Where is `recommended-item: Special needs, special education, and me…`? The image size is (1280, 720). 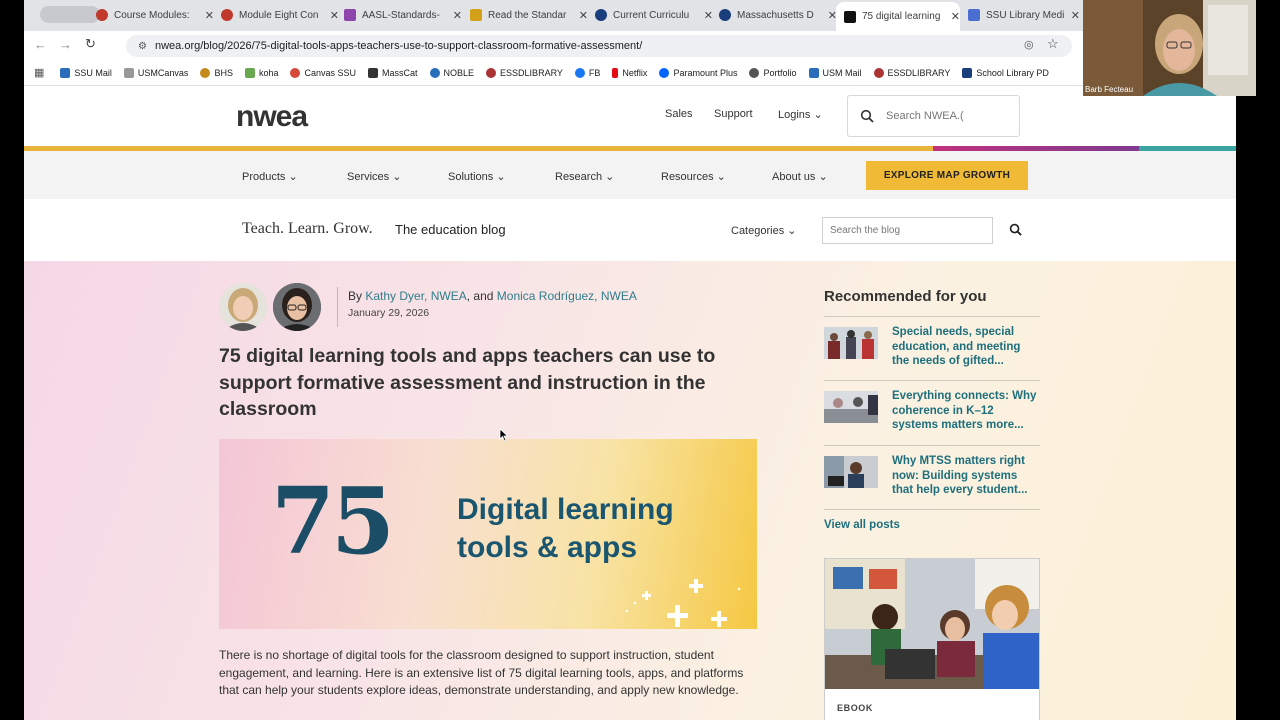
recommended-item: Special needs, special education, and me… is located at coordinates (932, 348).